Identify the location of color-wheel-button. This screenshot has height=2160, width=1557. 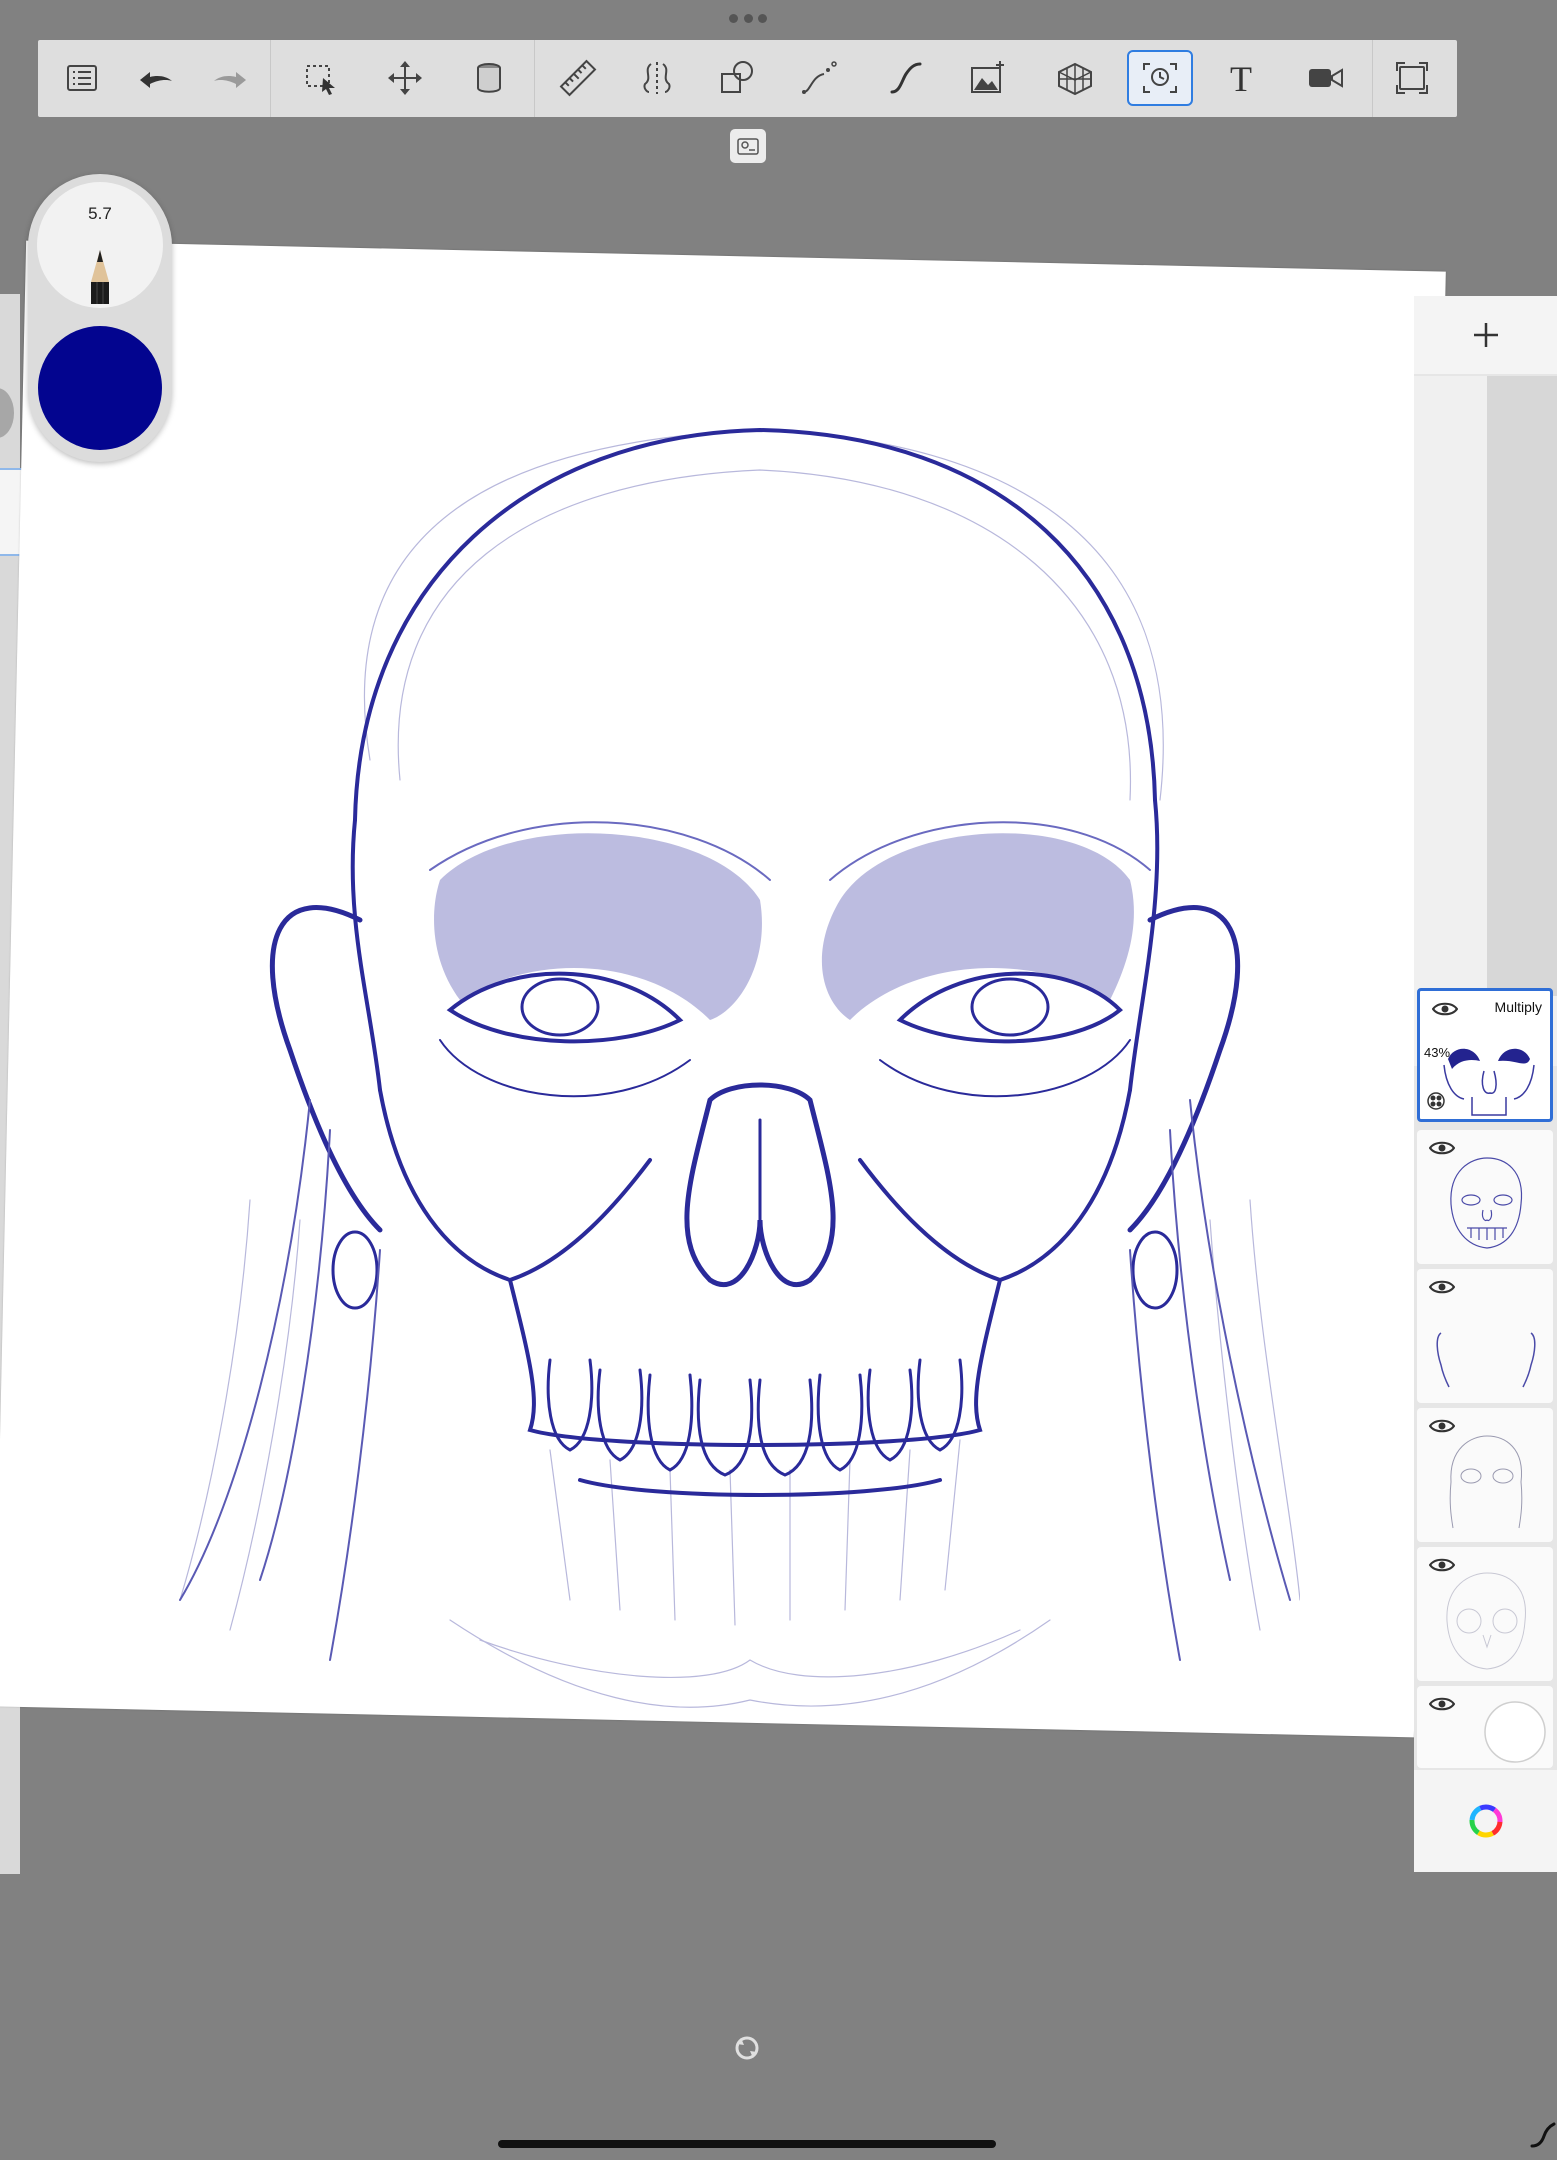
(1485, 1821).